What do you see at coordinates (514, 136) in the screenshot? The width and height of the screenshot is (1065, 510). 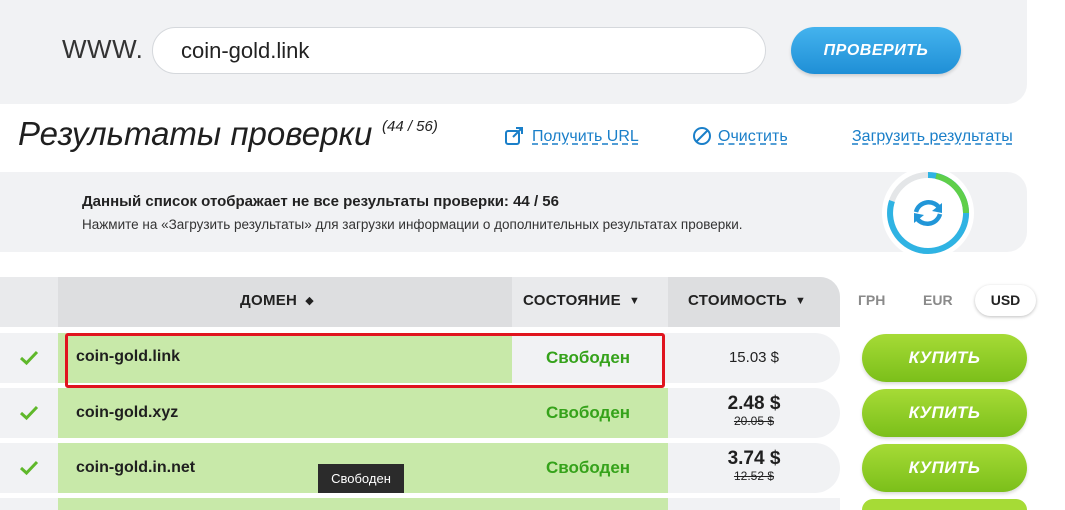 I see `external-link-icon` at bounding box center [514, 136].